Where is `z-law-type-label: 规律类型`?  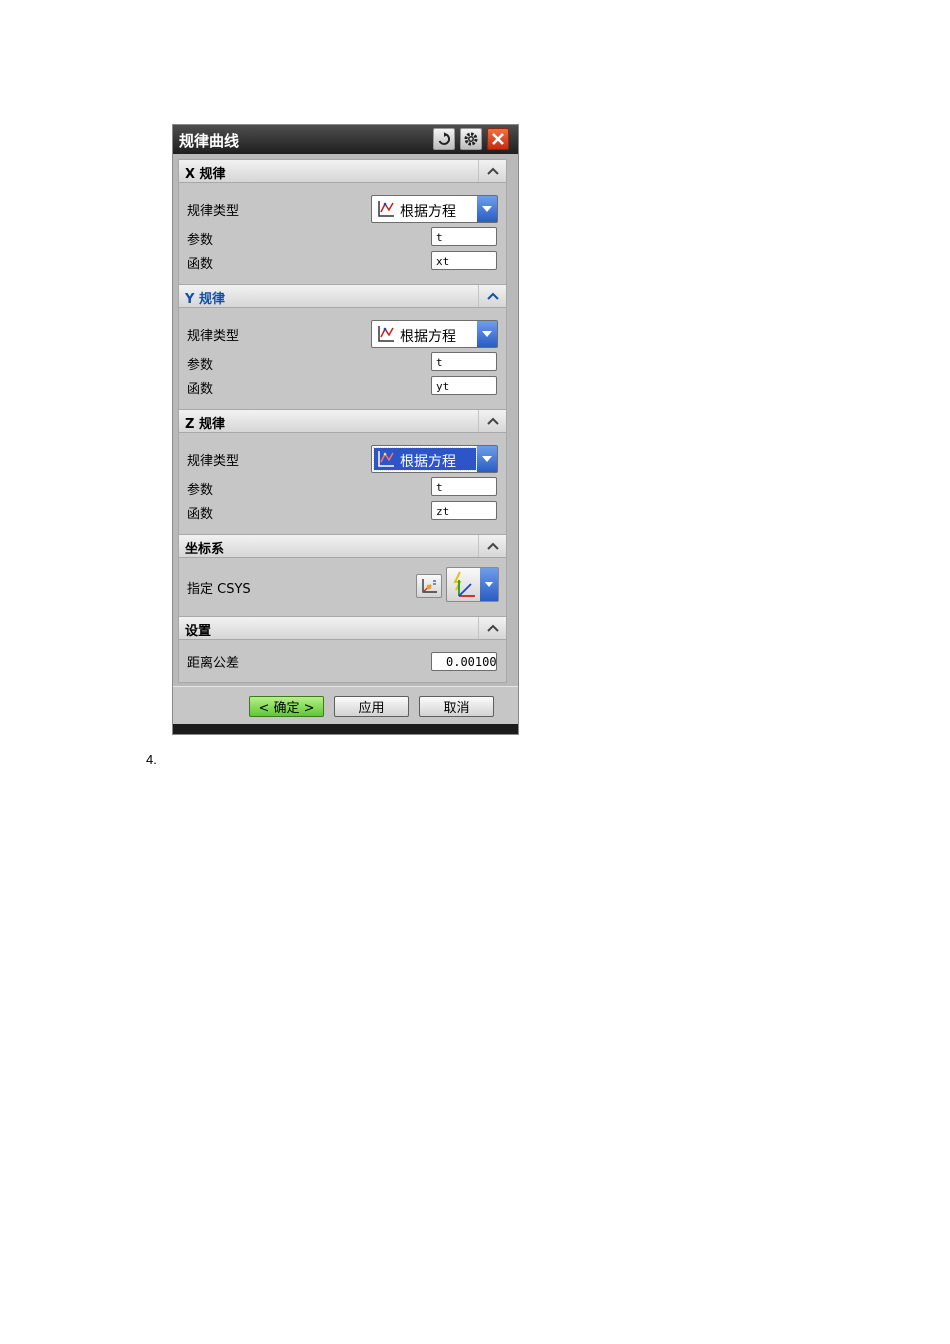 z-law-type-label: 规律类型 is located at coordinates (213, 461).